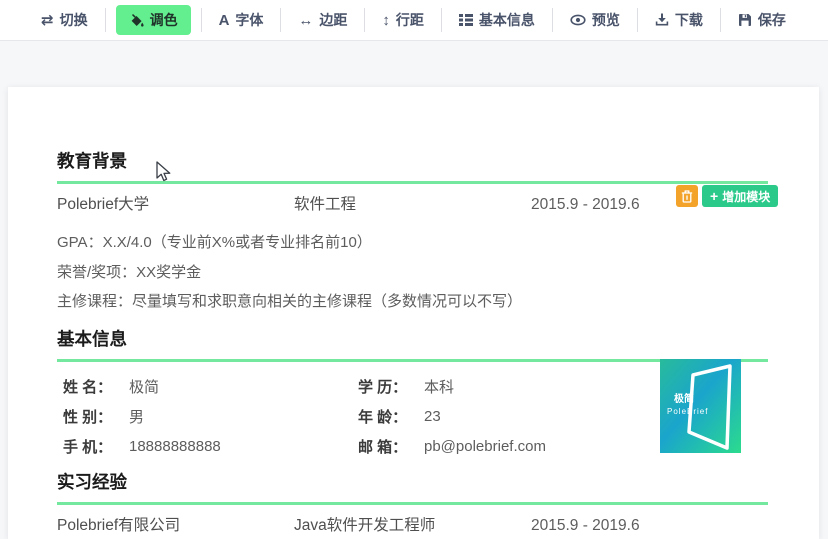 The height and width of the screenshot is (539, 828). I want to click on switch-icon: ⇄, so click(47, 20).